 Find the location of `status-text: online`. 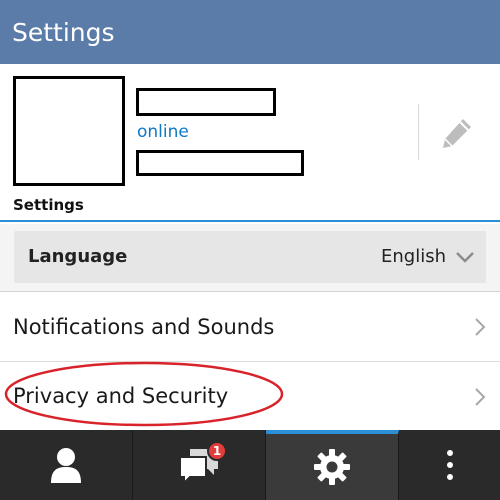

status-text: online is located at coordinates (163, 132).